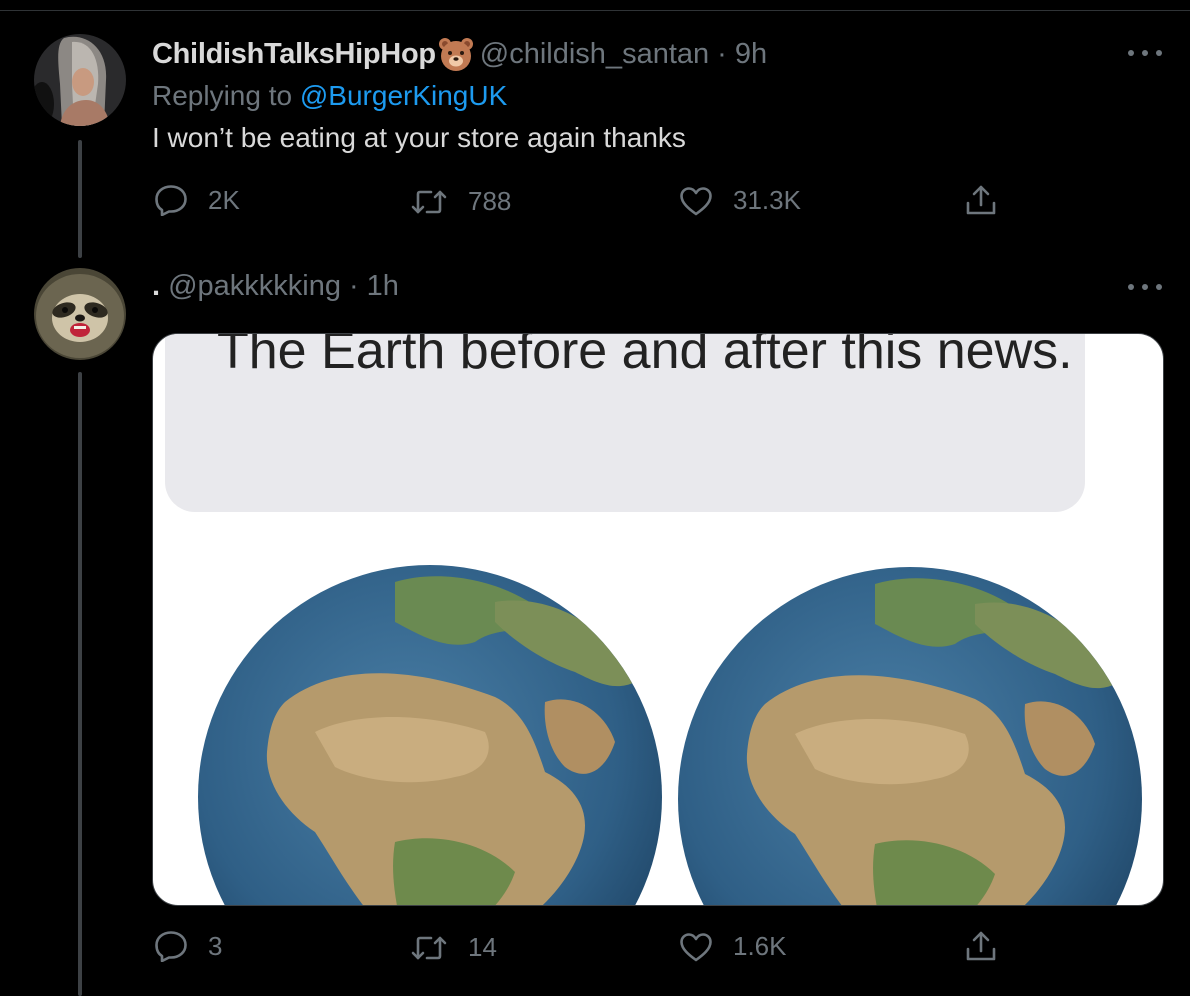  Describe the element at coordinates (80, 314) in the screenshot. I see `avatar-pakkkkking` at that location.